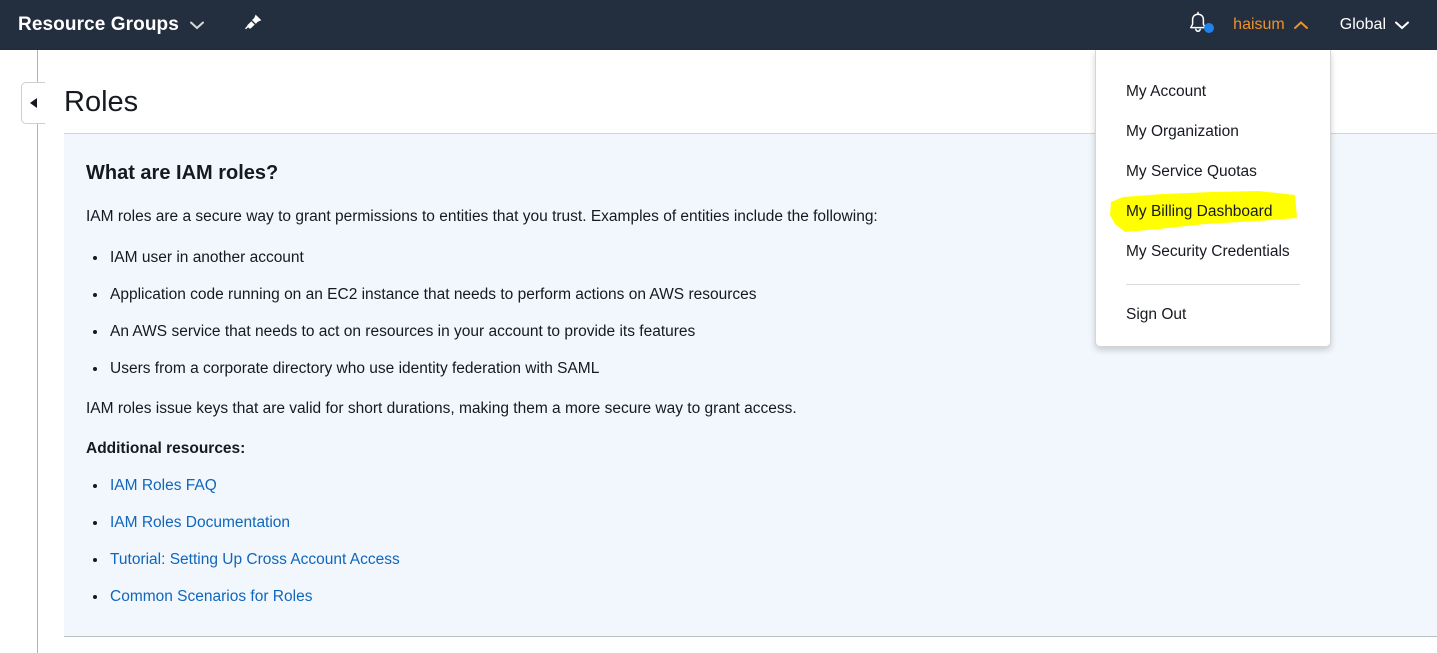  Describe the element at coordinates (163, 485) in the screenshot. I see `link-iam-roles-faq: IAM Roles FAQ` at that location.